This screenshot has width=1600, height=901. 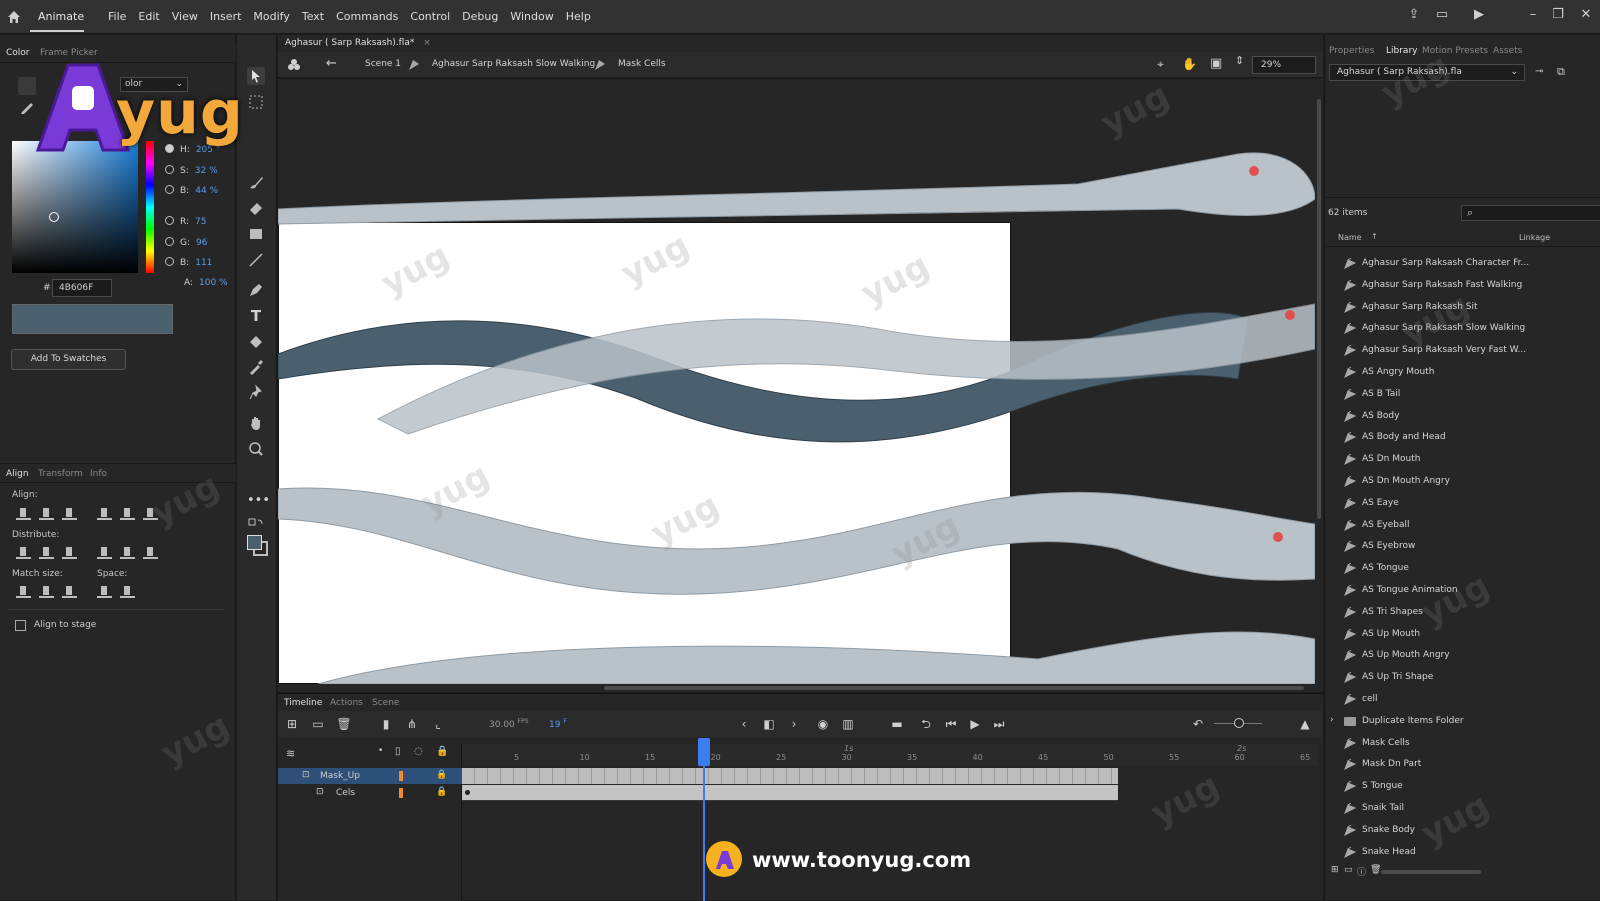 I want to click on library-item: AS Up Mouth Angry, so click(x=1462, y=655).